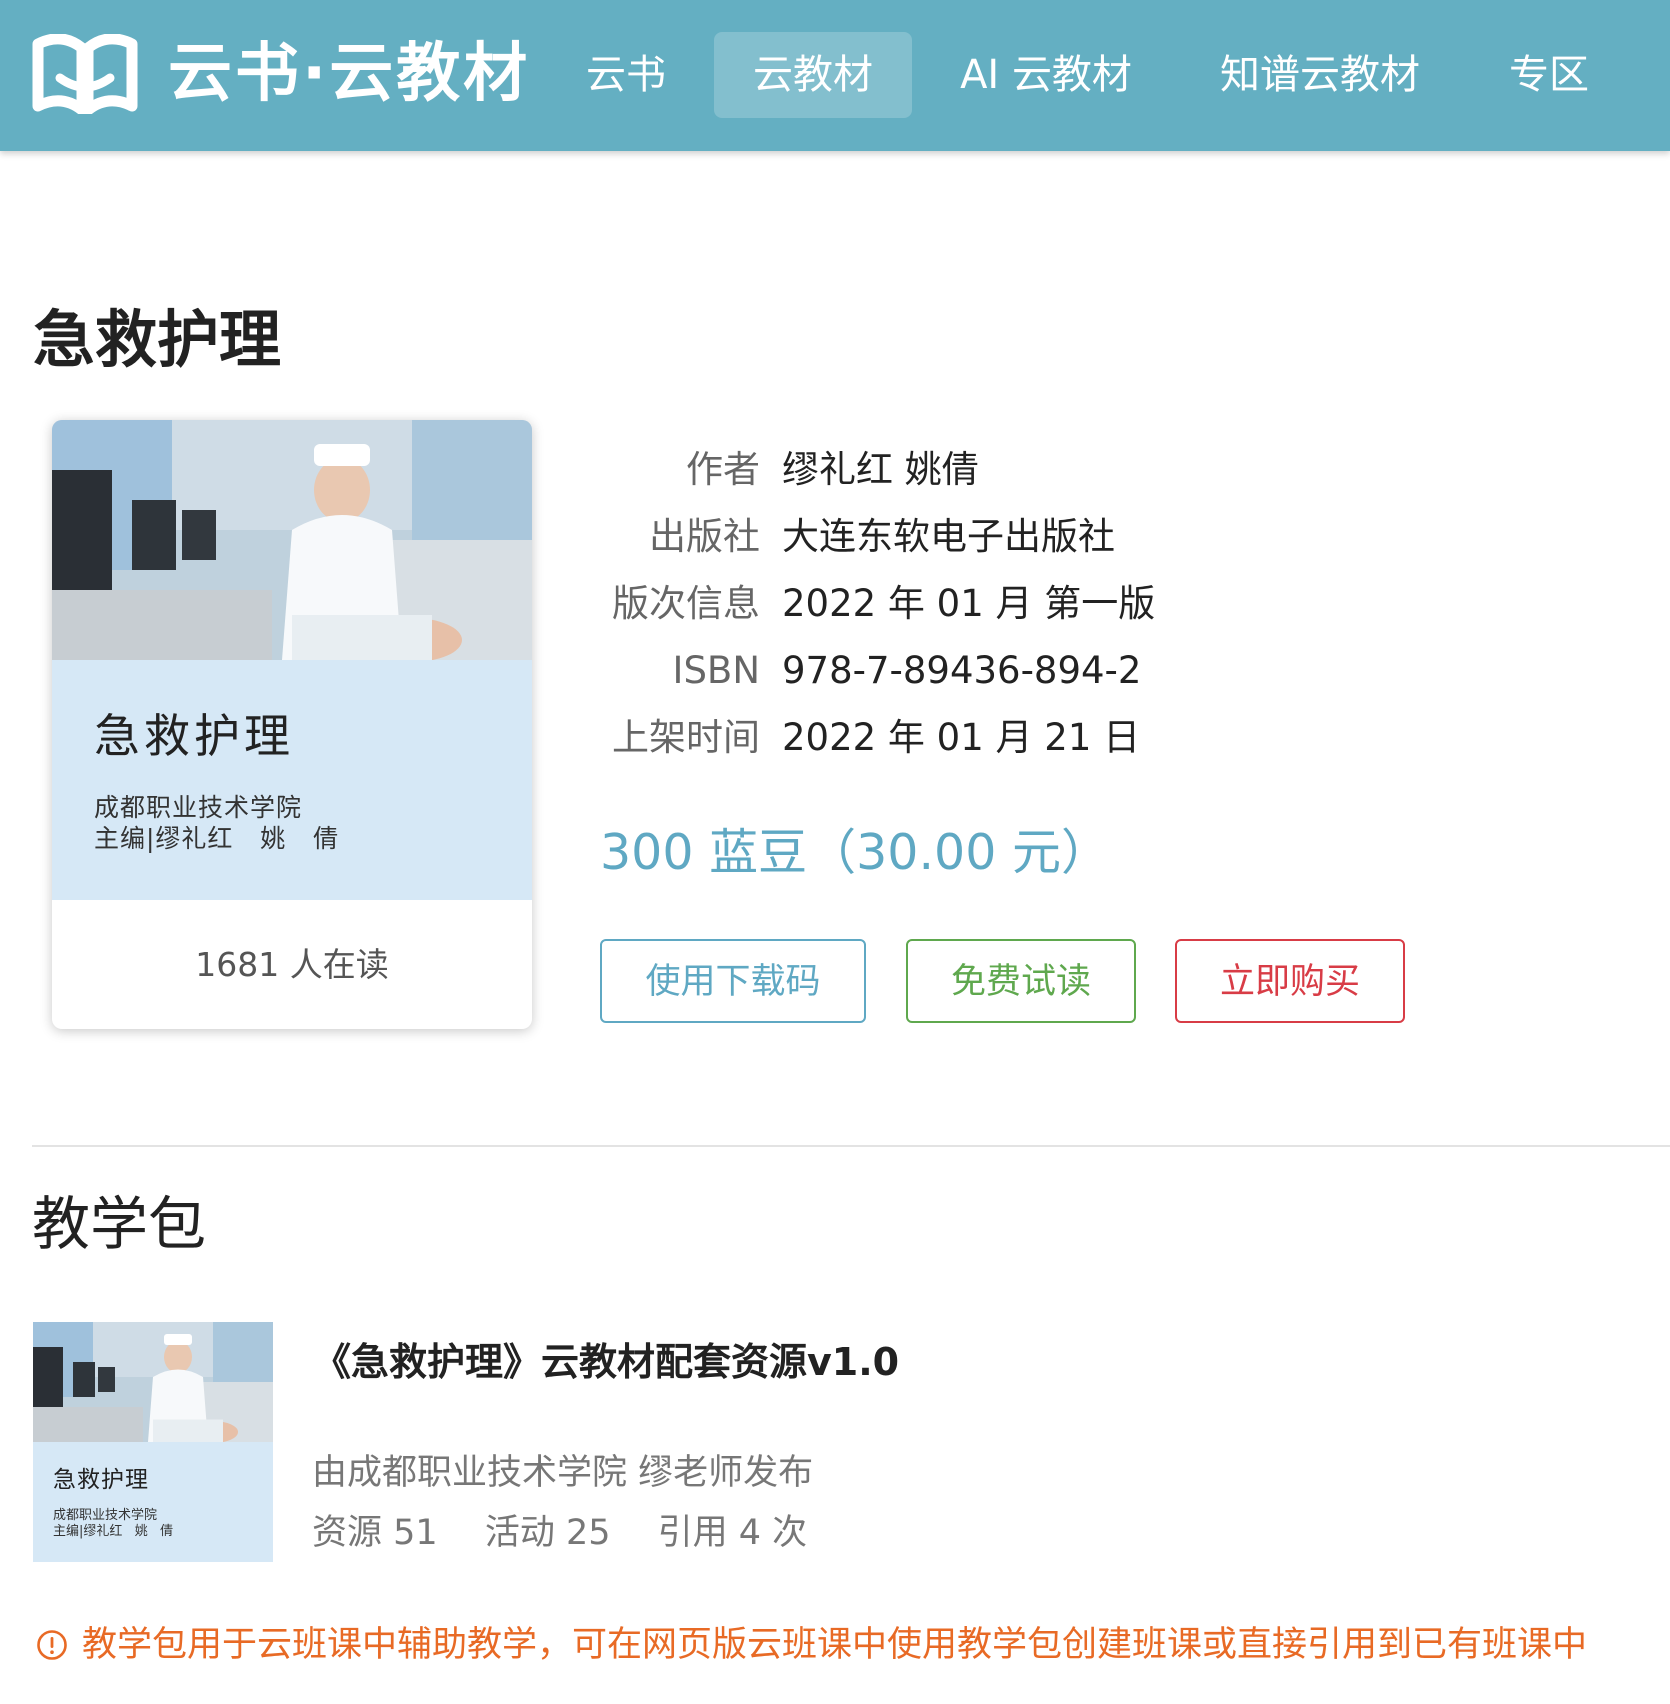  I want to click on top-navigation-bar: 云书·云教材 云书 云教材 AI 云教材 知谱云教材 专区, so click(835, 75).